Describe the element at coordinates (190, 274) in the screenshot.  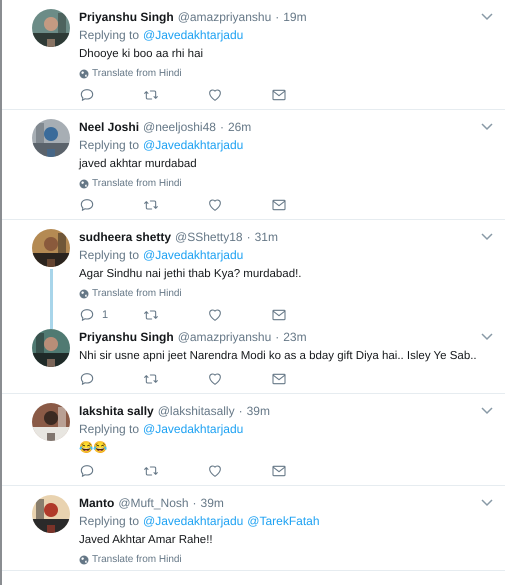
I see `tweet-text: Agar Sindhu nai jethi thab Kya? murdabad!.` at that location.